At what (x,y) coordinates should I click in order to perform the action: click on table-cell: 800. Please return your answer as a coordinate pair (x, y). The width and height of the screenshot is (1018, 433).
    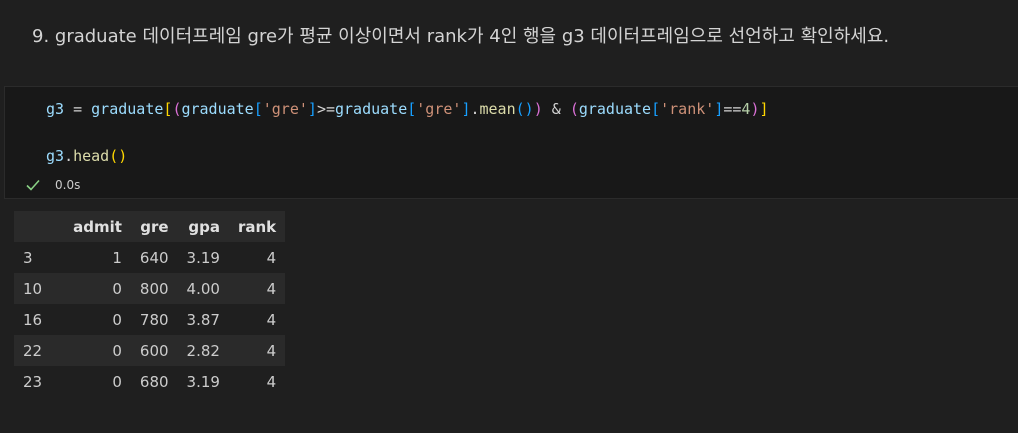
    Looking at the image, I should click on (154, 288).